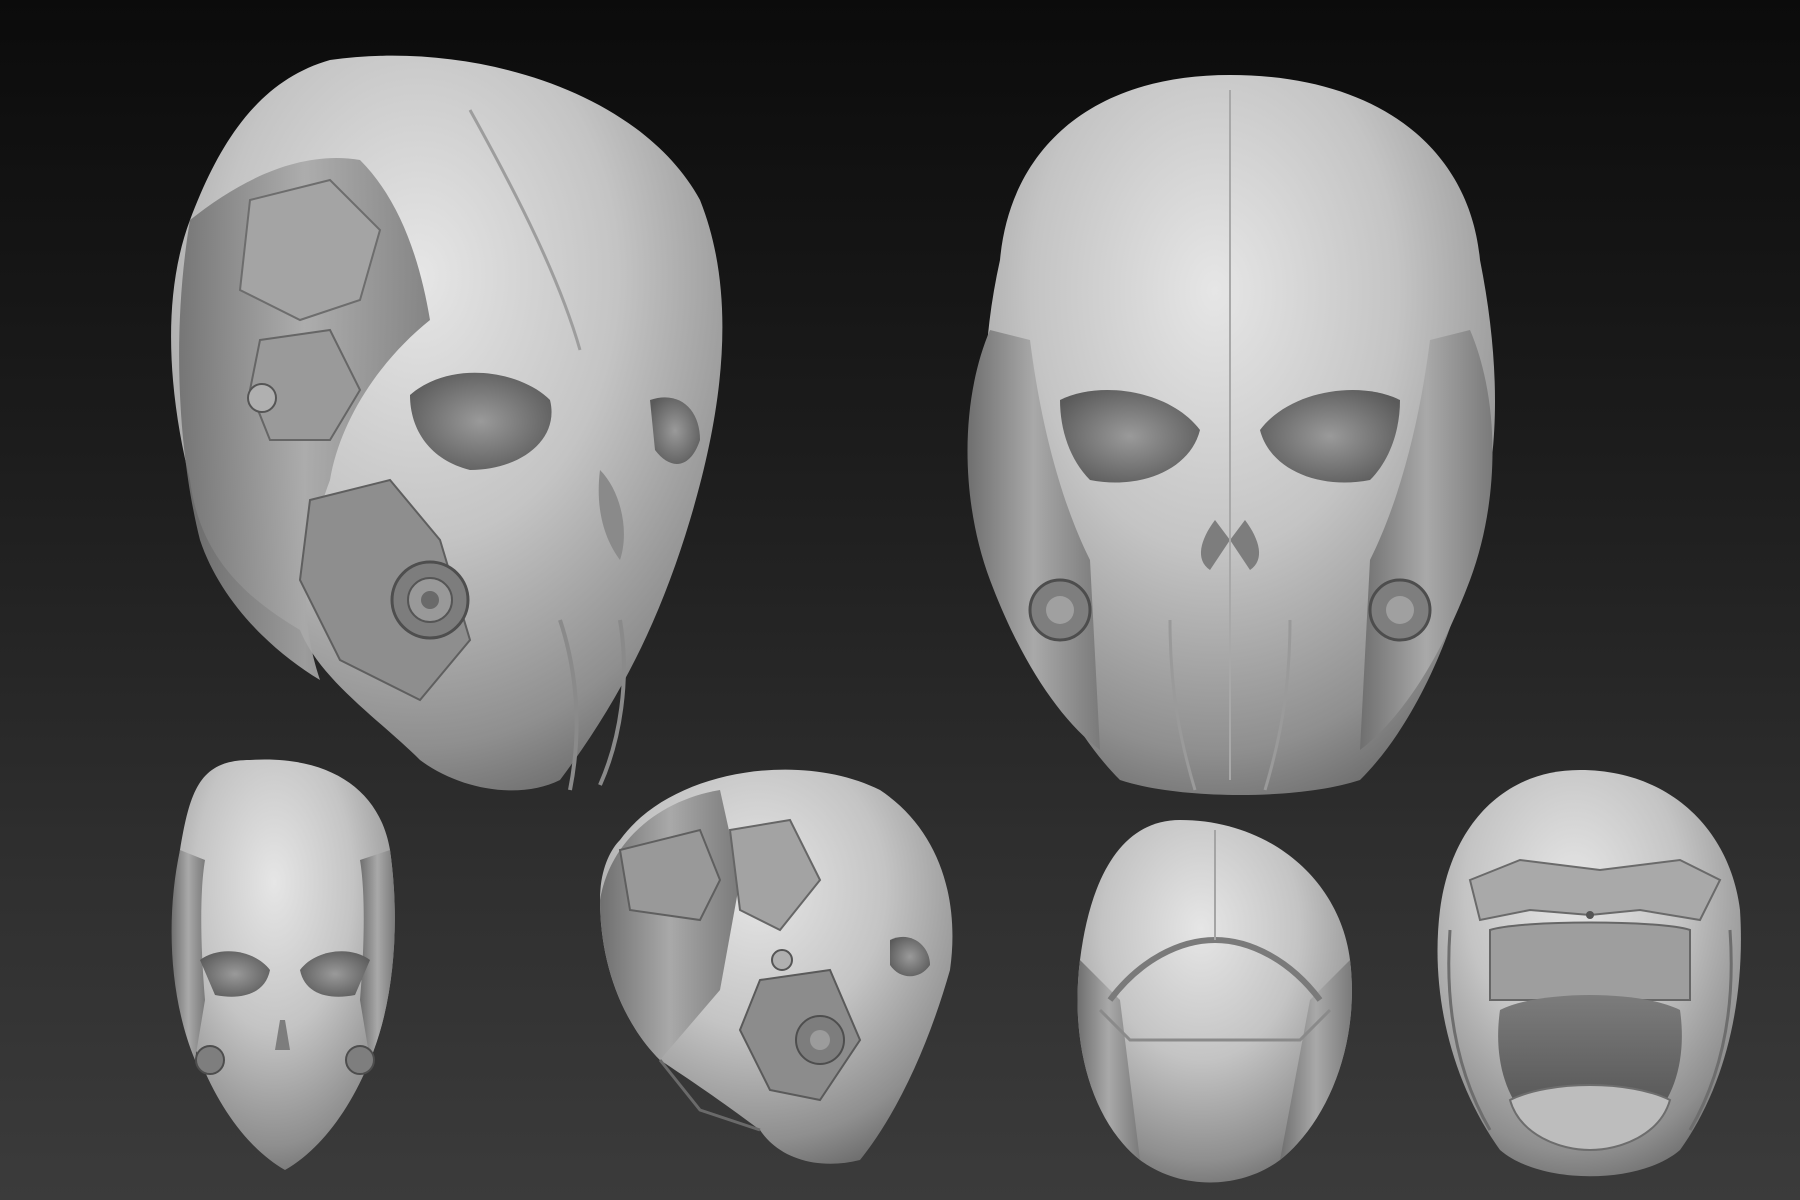  I want to click on mask-view-top, so click(1214, 1001).